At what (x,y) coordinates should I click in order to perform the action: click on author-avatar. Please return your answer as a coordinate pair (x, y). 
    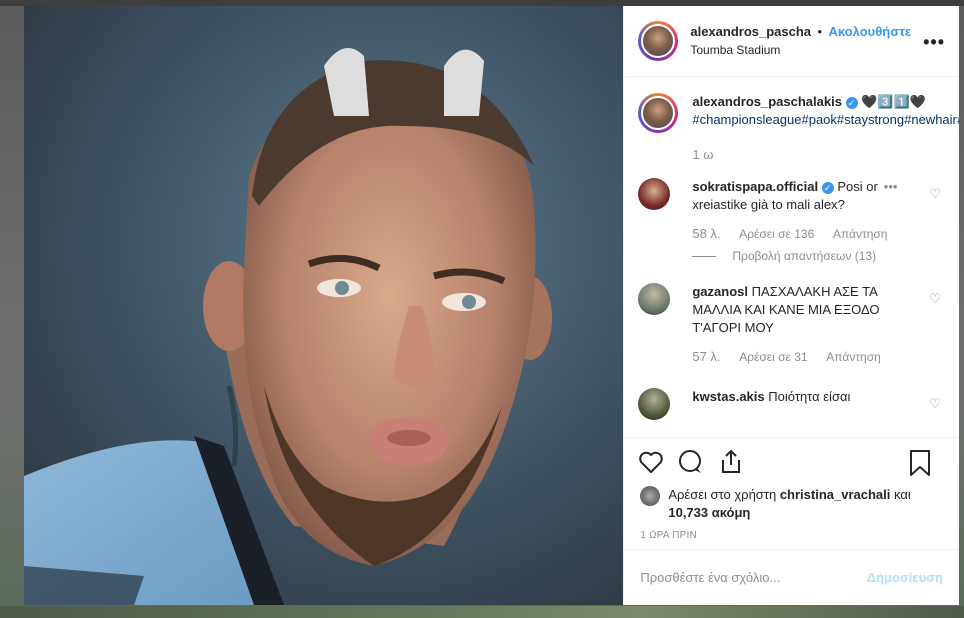
    Looking at the image, I should click on (658, 41).